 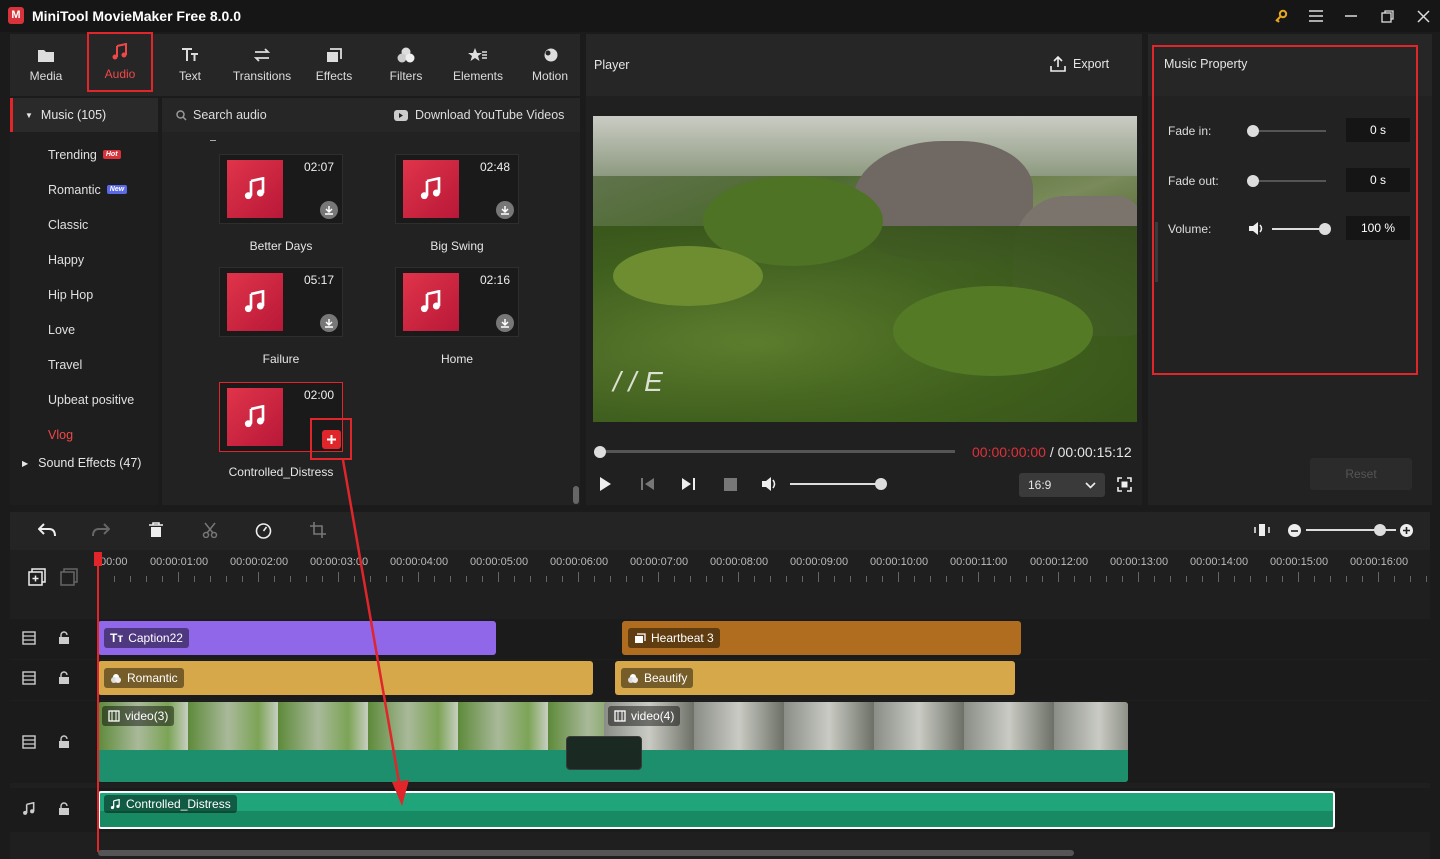 What do you see at coordinates (457, 189) in the screenshot?
I see `track-card-big-swing: 02:48` at bounding box center [457, 189].